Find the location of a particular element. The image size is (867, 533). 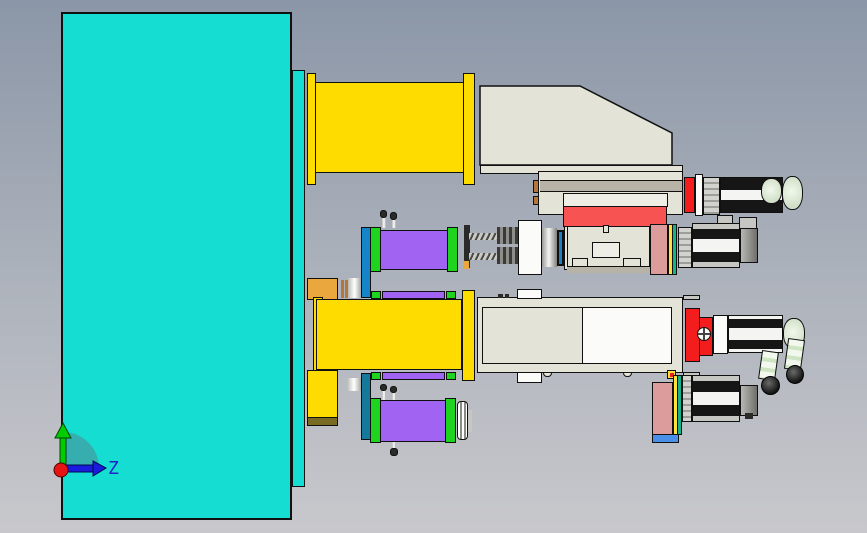

spindle-recess is located at coordinates (606, 250).